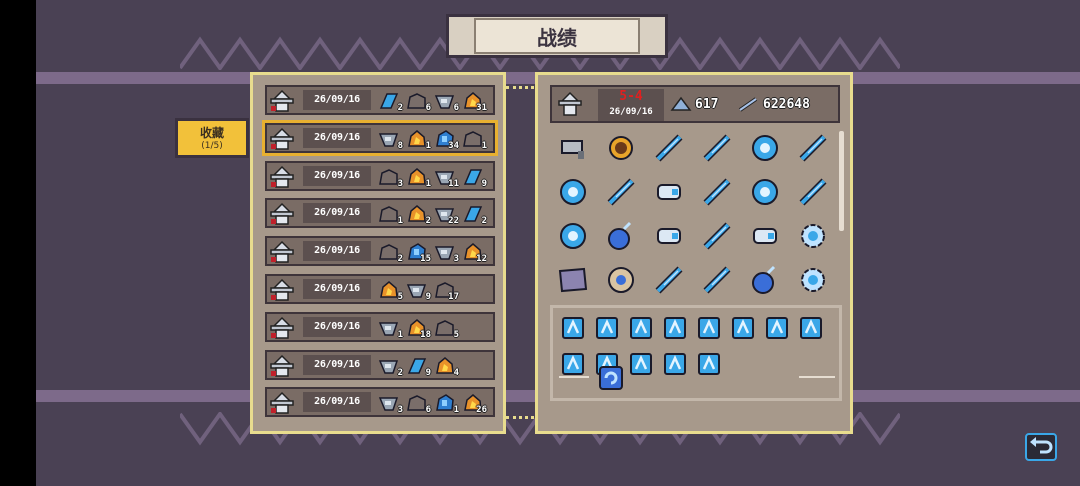 The height and width of the screenshot is (486, 1080). Describe the element at coordinates (691, 219) in the screenshot. I see `weapon-grid` at that location.